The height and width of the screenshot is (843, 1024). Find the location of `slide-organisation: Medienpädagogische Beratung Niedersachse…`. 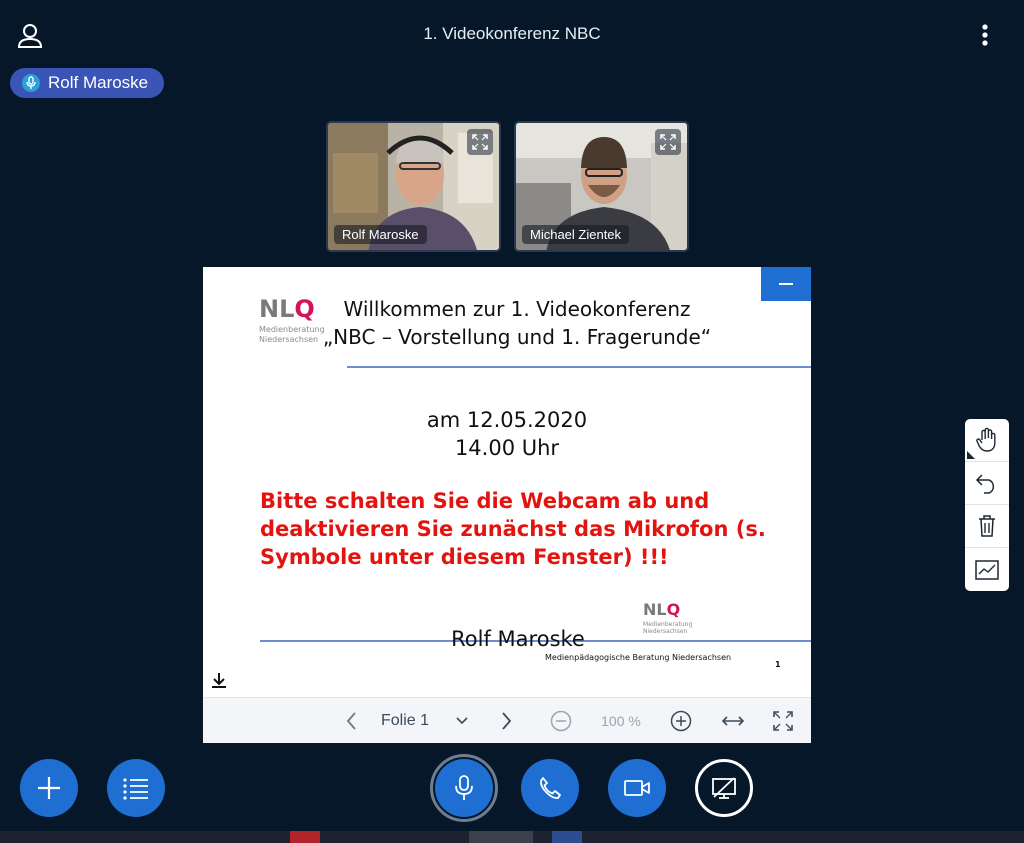

slide-organisation: Medienpädagogische Beratung Niedersachse… is located at coordinates (638, 657).